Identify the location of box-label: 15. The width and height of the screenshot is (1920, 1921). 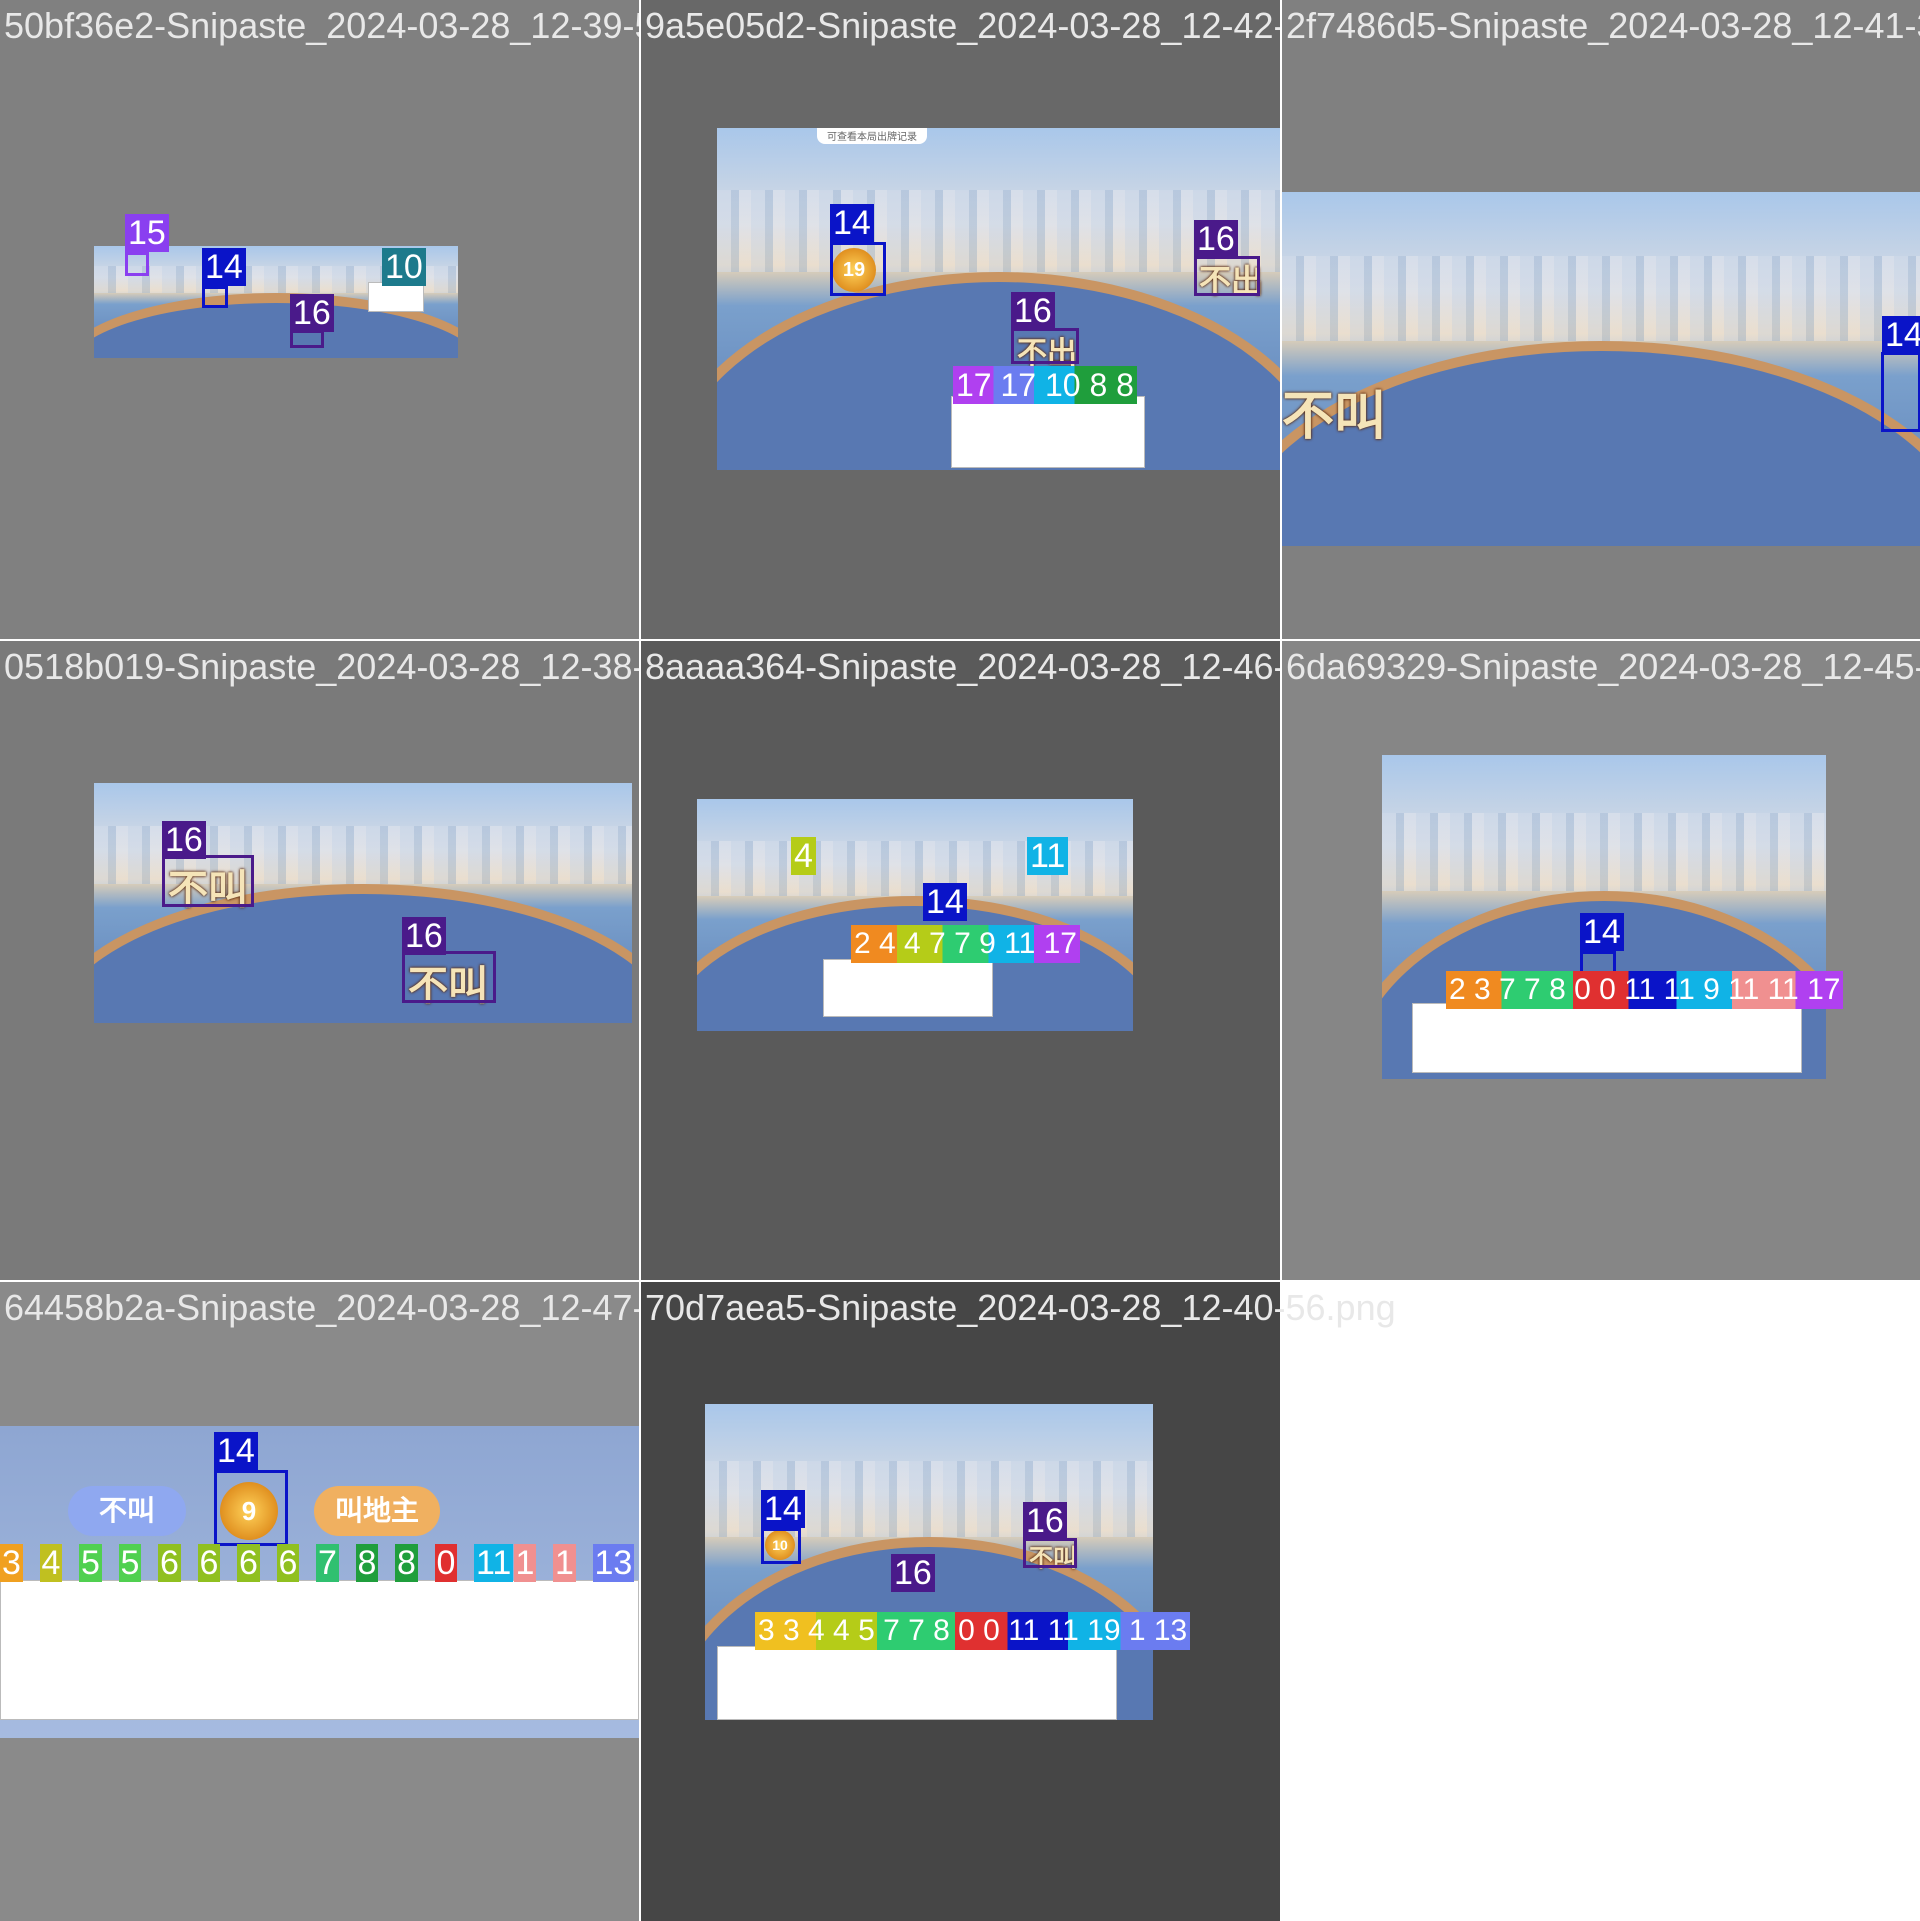
(147, 233).